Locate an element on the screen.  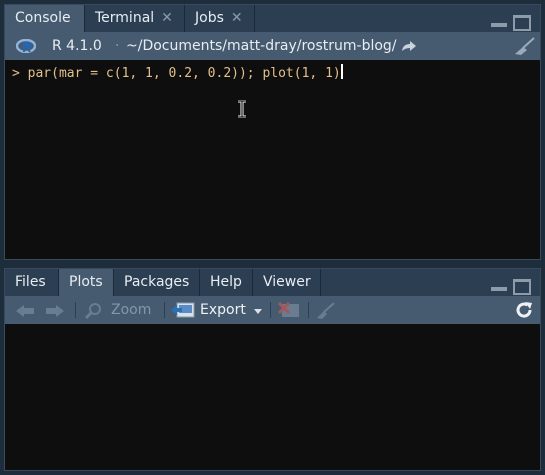
tab-packages-label: Packages is located at coordinates (157, 282).